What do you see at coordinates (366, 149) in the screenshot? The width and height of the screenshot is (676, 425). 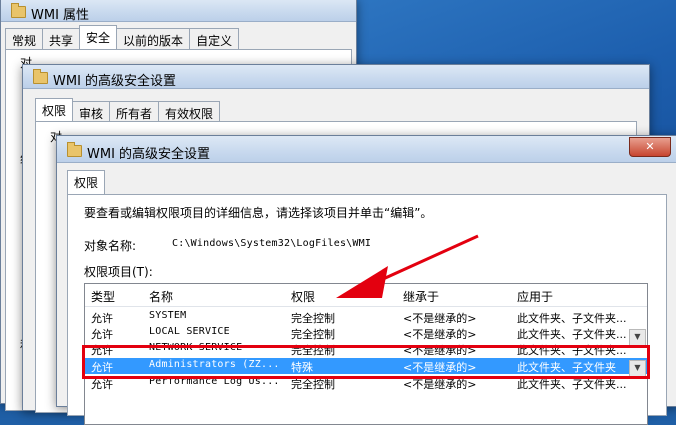 I see `title-bar: WMI 的高级安全设置 ✕` at bounding box center [366, 149].